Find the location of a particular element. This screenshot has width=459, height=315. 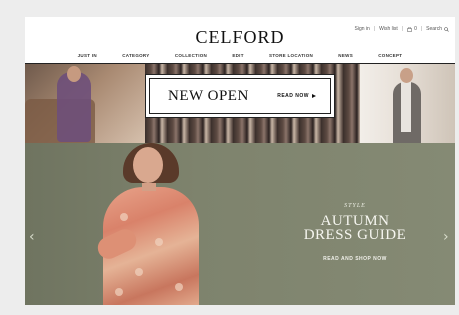

signin-link: Sign in is located at coordinates (362, 29).